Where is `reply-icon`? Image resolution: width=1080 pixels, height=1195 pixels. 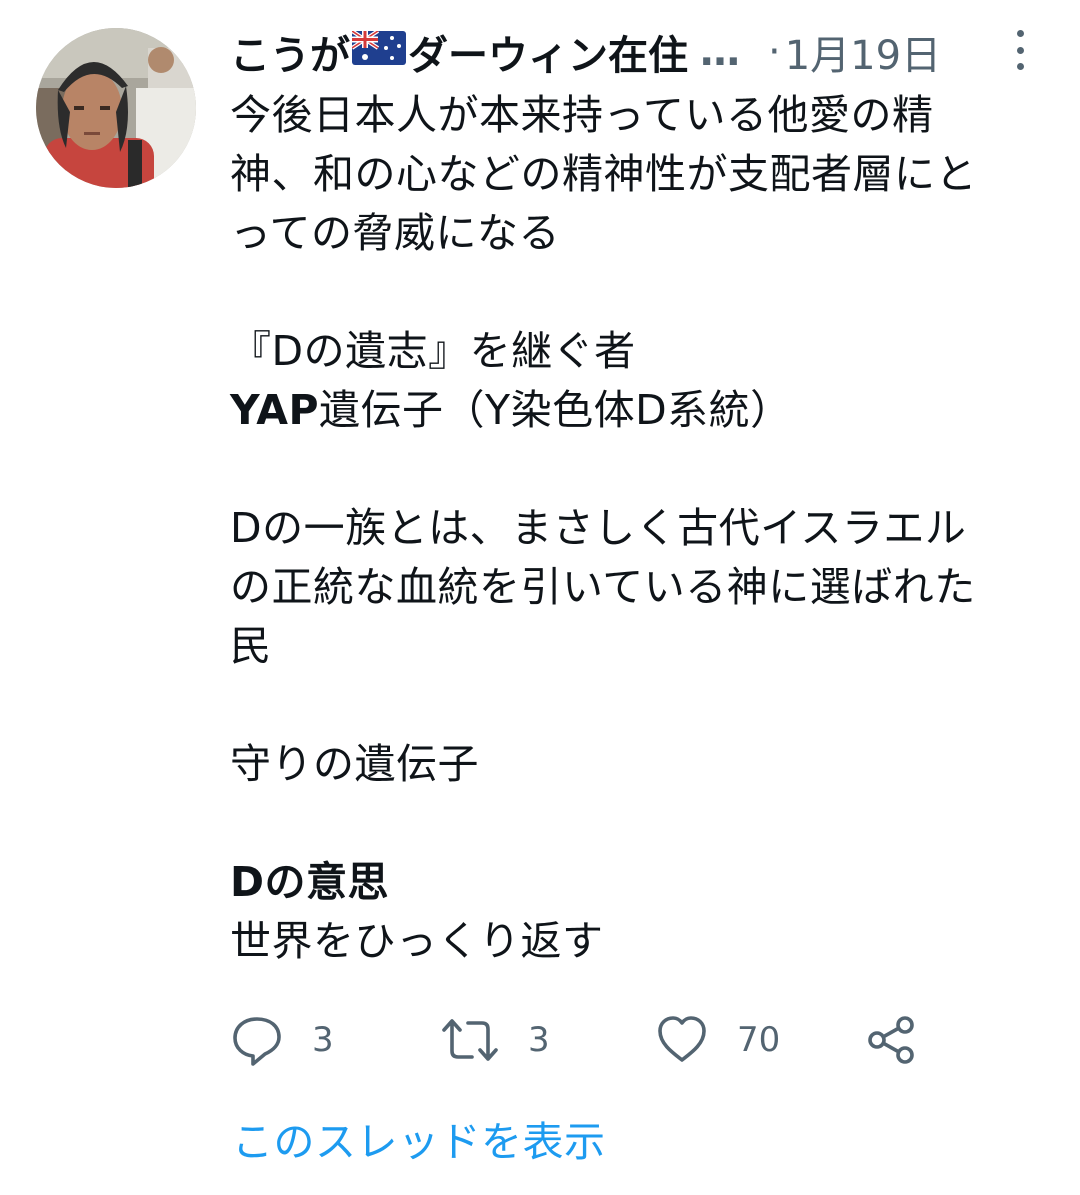 reply-icon is located at coordinates (257, 1041).